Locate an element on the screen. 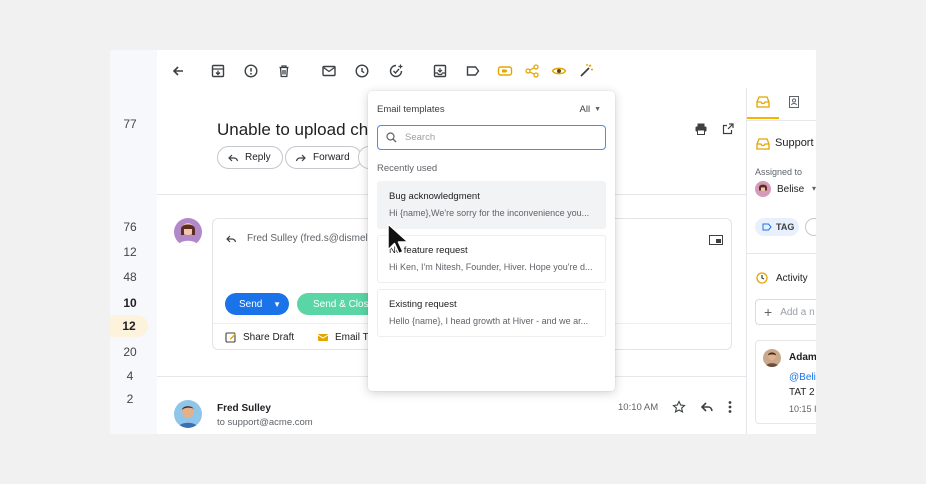 This screenshot has width=926, height=484. inbox-tab-icon is located at coordinates (763, 102).